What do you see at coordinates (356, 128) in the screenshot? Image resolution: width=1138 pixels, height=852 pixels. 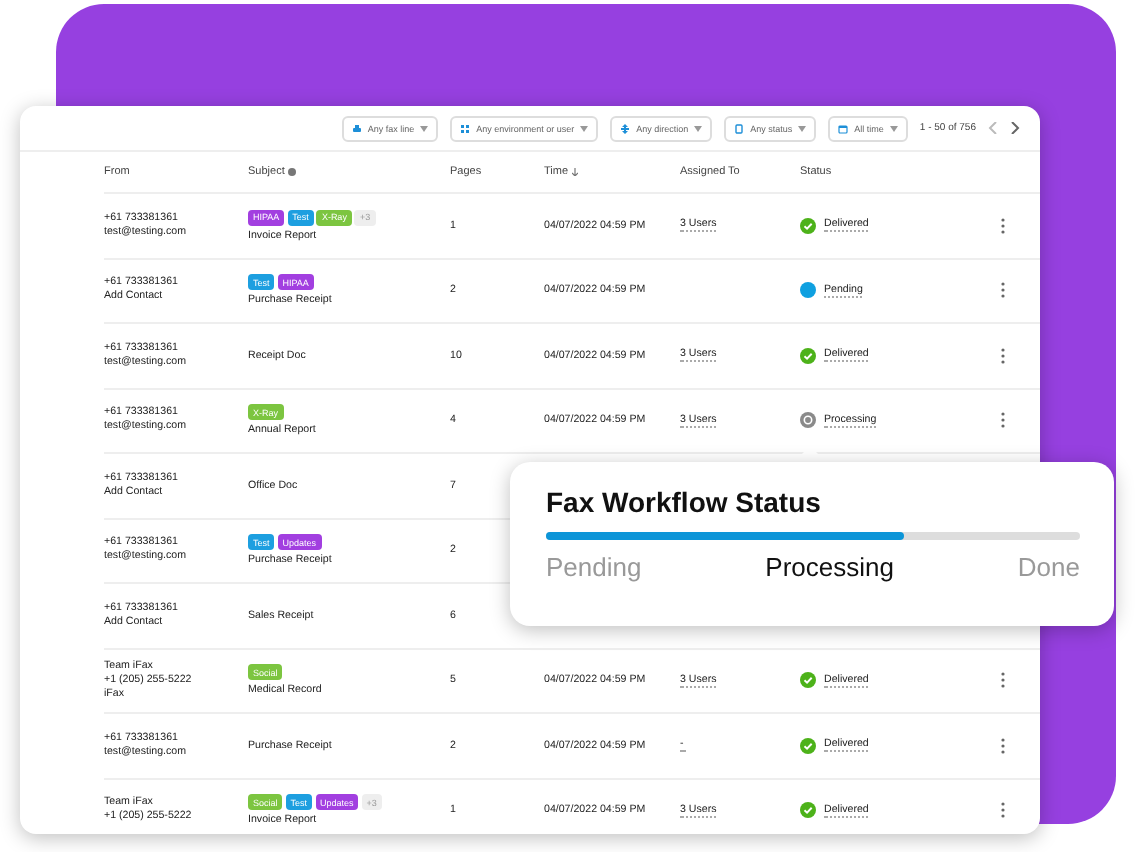 I see `printer-icon` at bounding box center [356, 128].